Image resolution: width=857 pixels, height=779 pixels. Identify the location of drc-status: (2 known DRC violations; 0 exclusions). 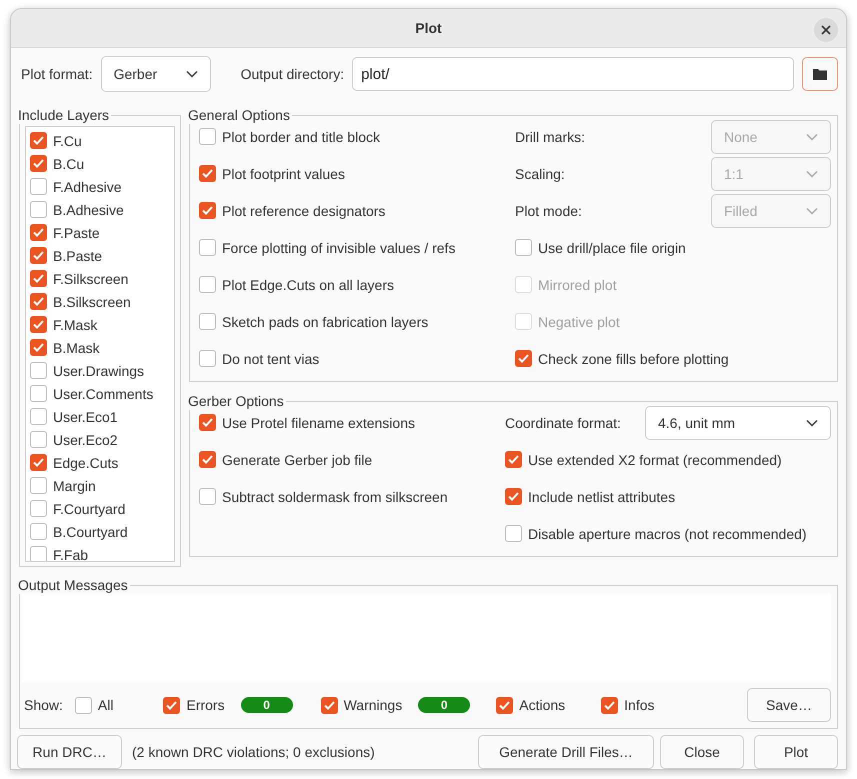
(253, 752).